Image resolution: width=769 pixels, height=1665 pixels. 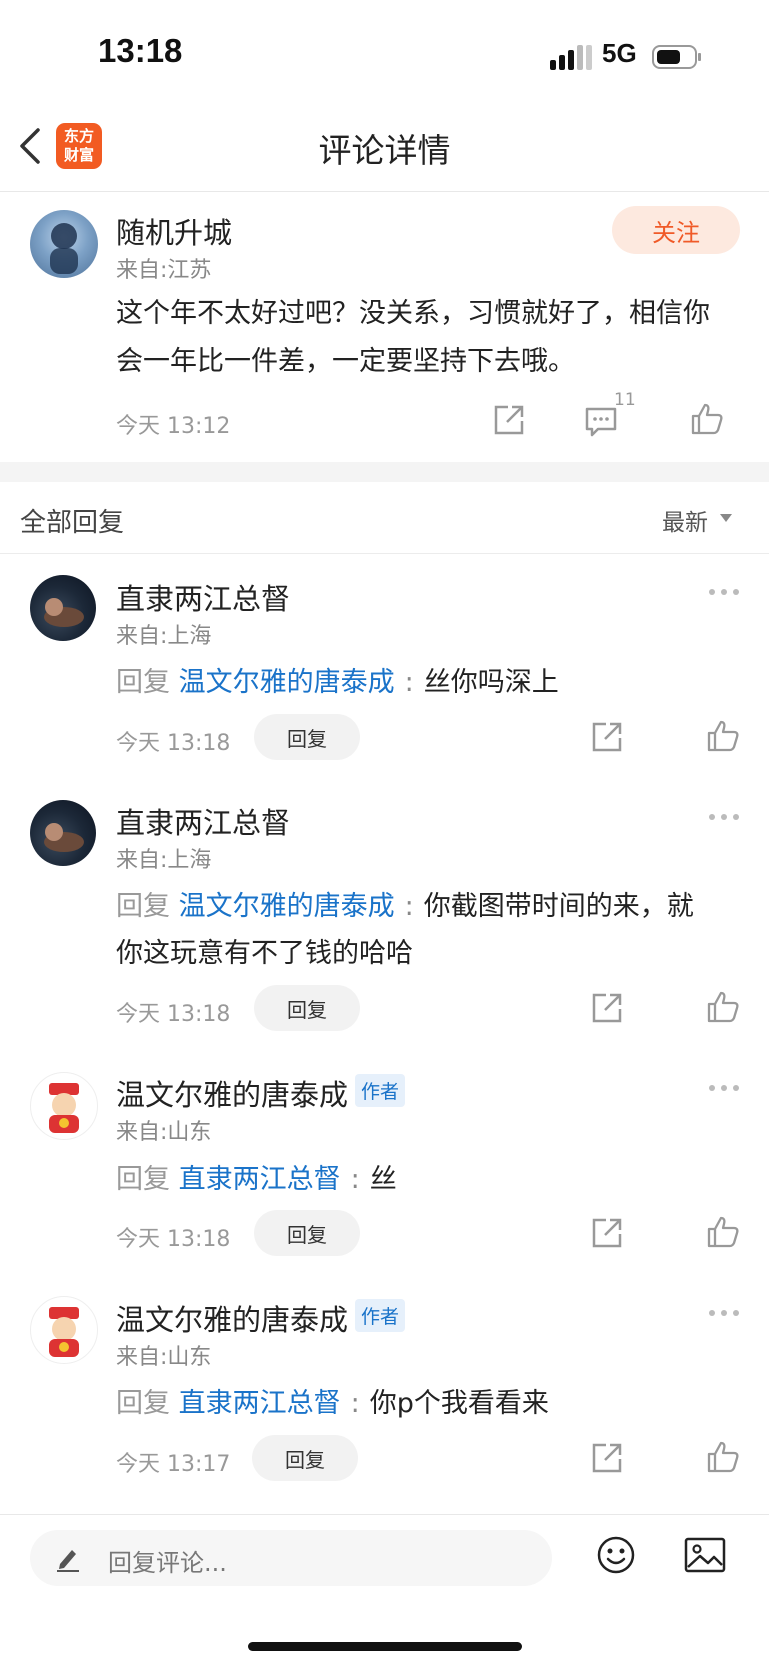 I want to click on home-indicator, so click(x=385, y=1646).